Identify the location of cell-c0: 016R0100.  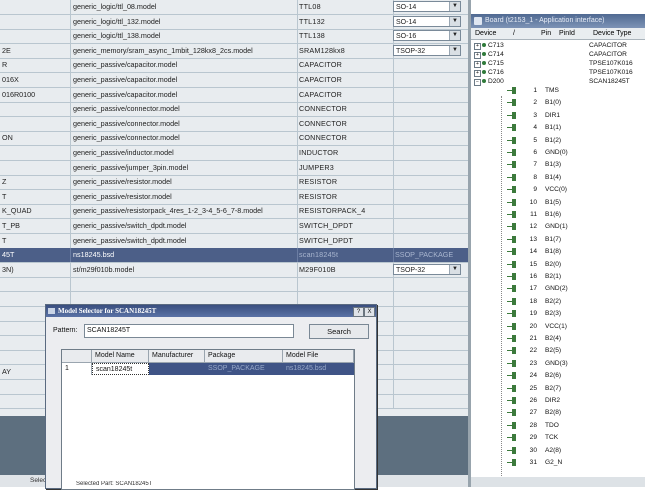
(35, 94).